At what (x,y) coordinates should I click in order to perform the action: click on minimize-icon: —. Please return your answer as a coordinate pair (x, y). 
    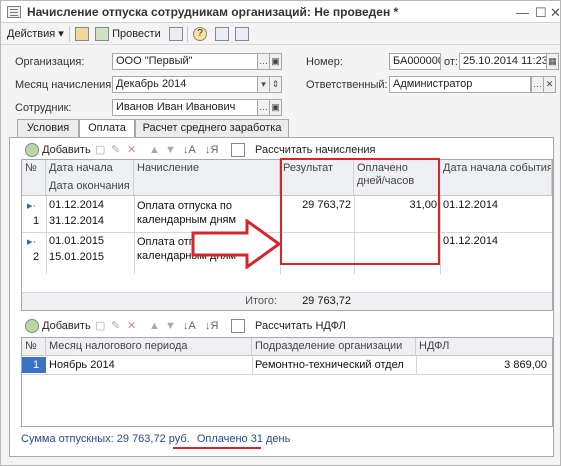
    Looking at the image, I should click on (522, 12).